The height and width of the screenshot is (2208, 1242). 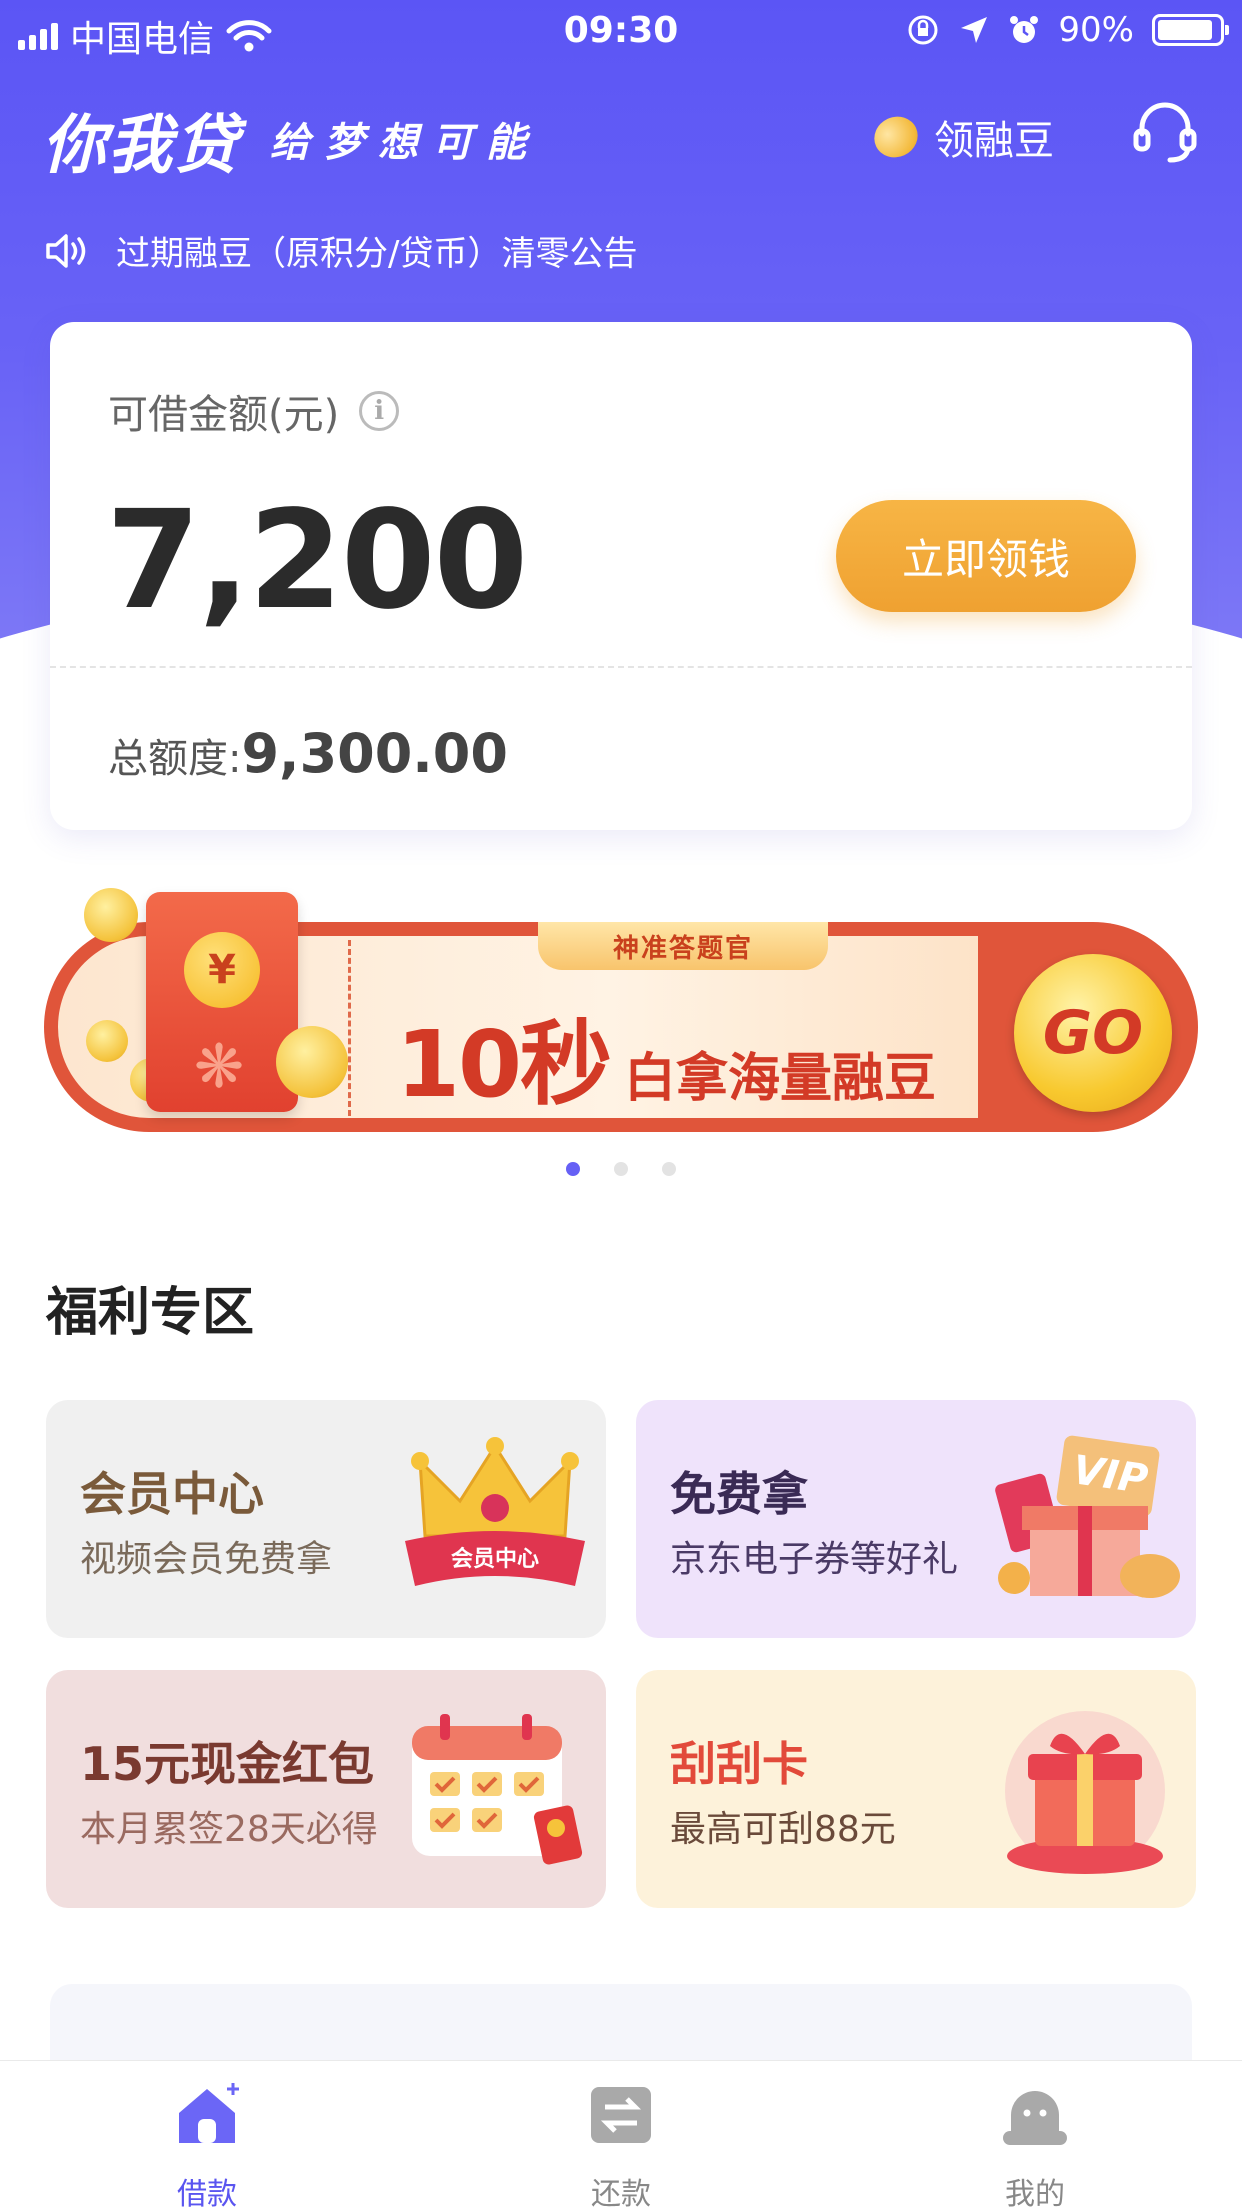 What do you see at coordinates (175, 759) in the screenshot?
I see `total-credit-label: 总额度:` at bounding box center [175, 759].